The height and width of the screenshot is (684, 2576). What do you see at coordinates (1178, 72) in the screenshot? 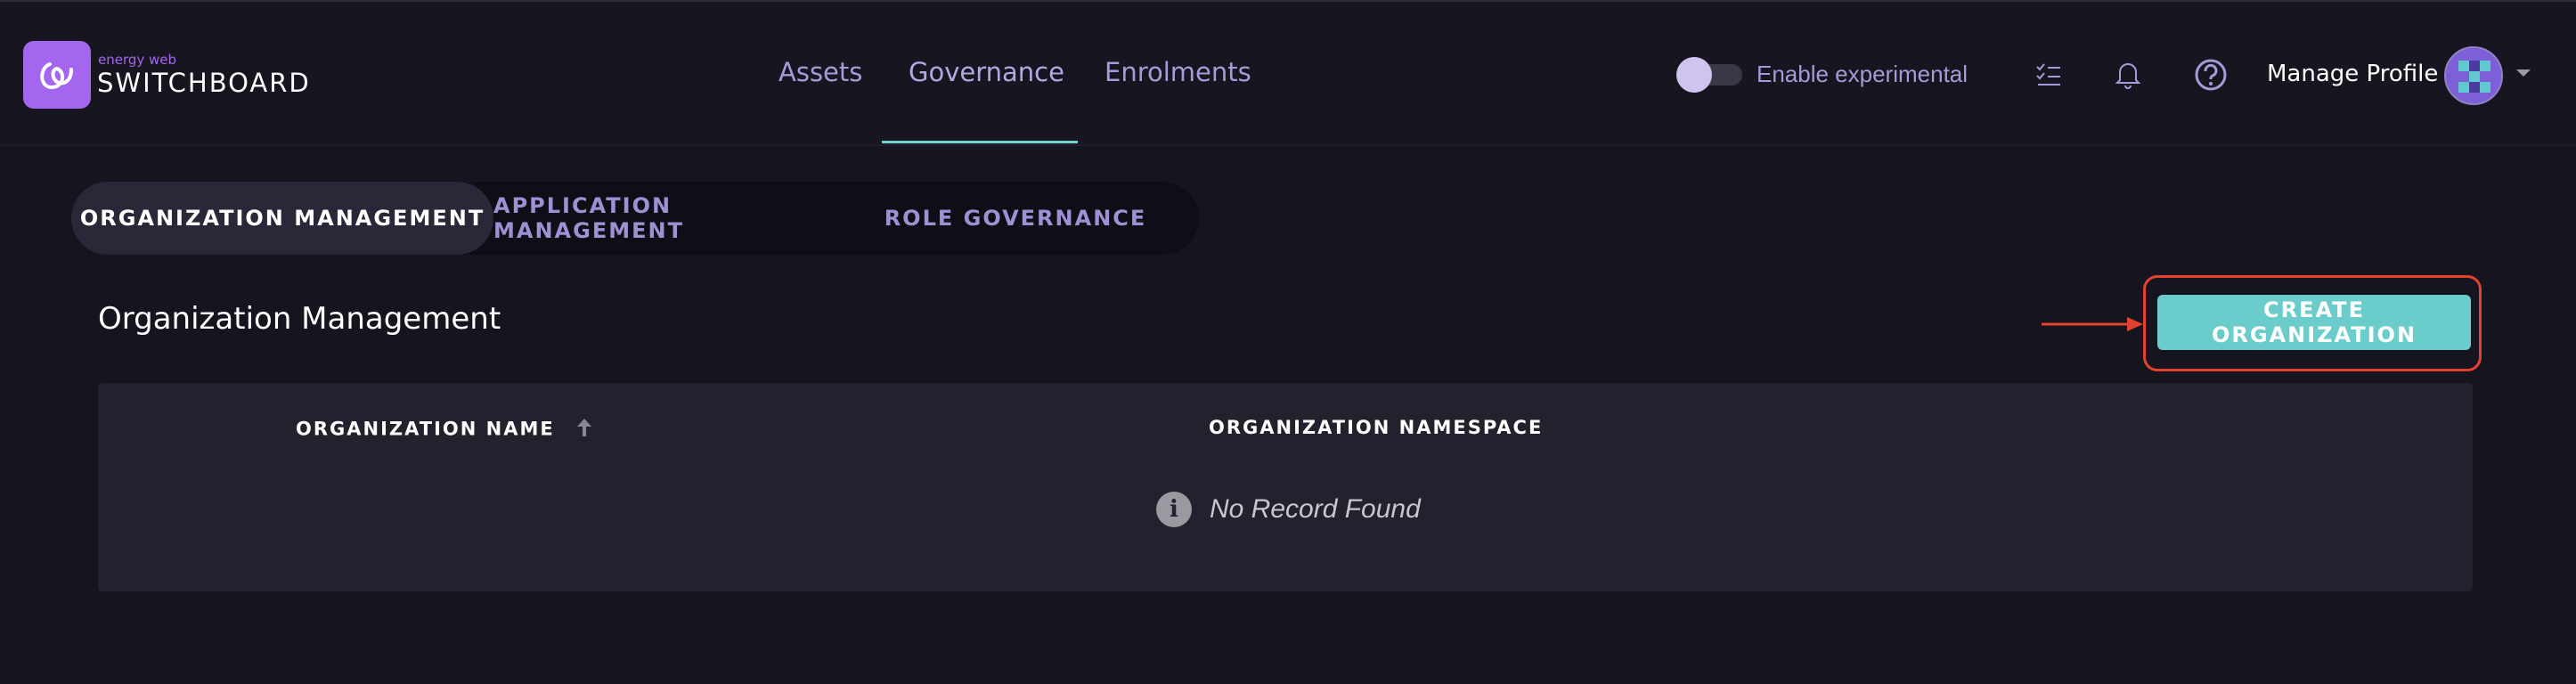
I see `nav-enrolments: Enrolments` at bounding box center [1178, 72].